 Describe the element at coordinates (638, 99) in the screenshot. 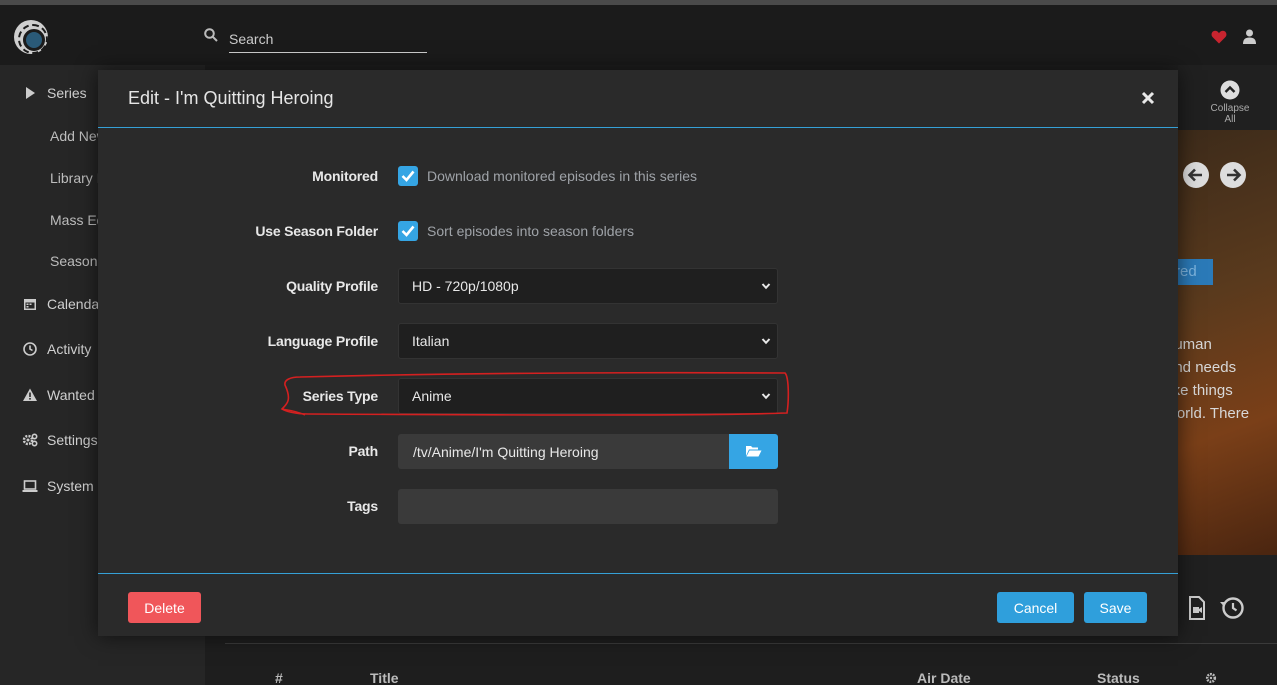

I see `modal-header: Edit - I'm Quitting Heroing` at that location.